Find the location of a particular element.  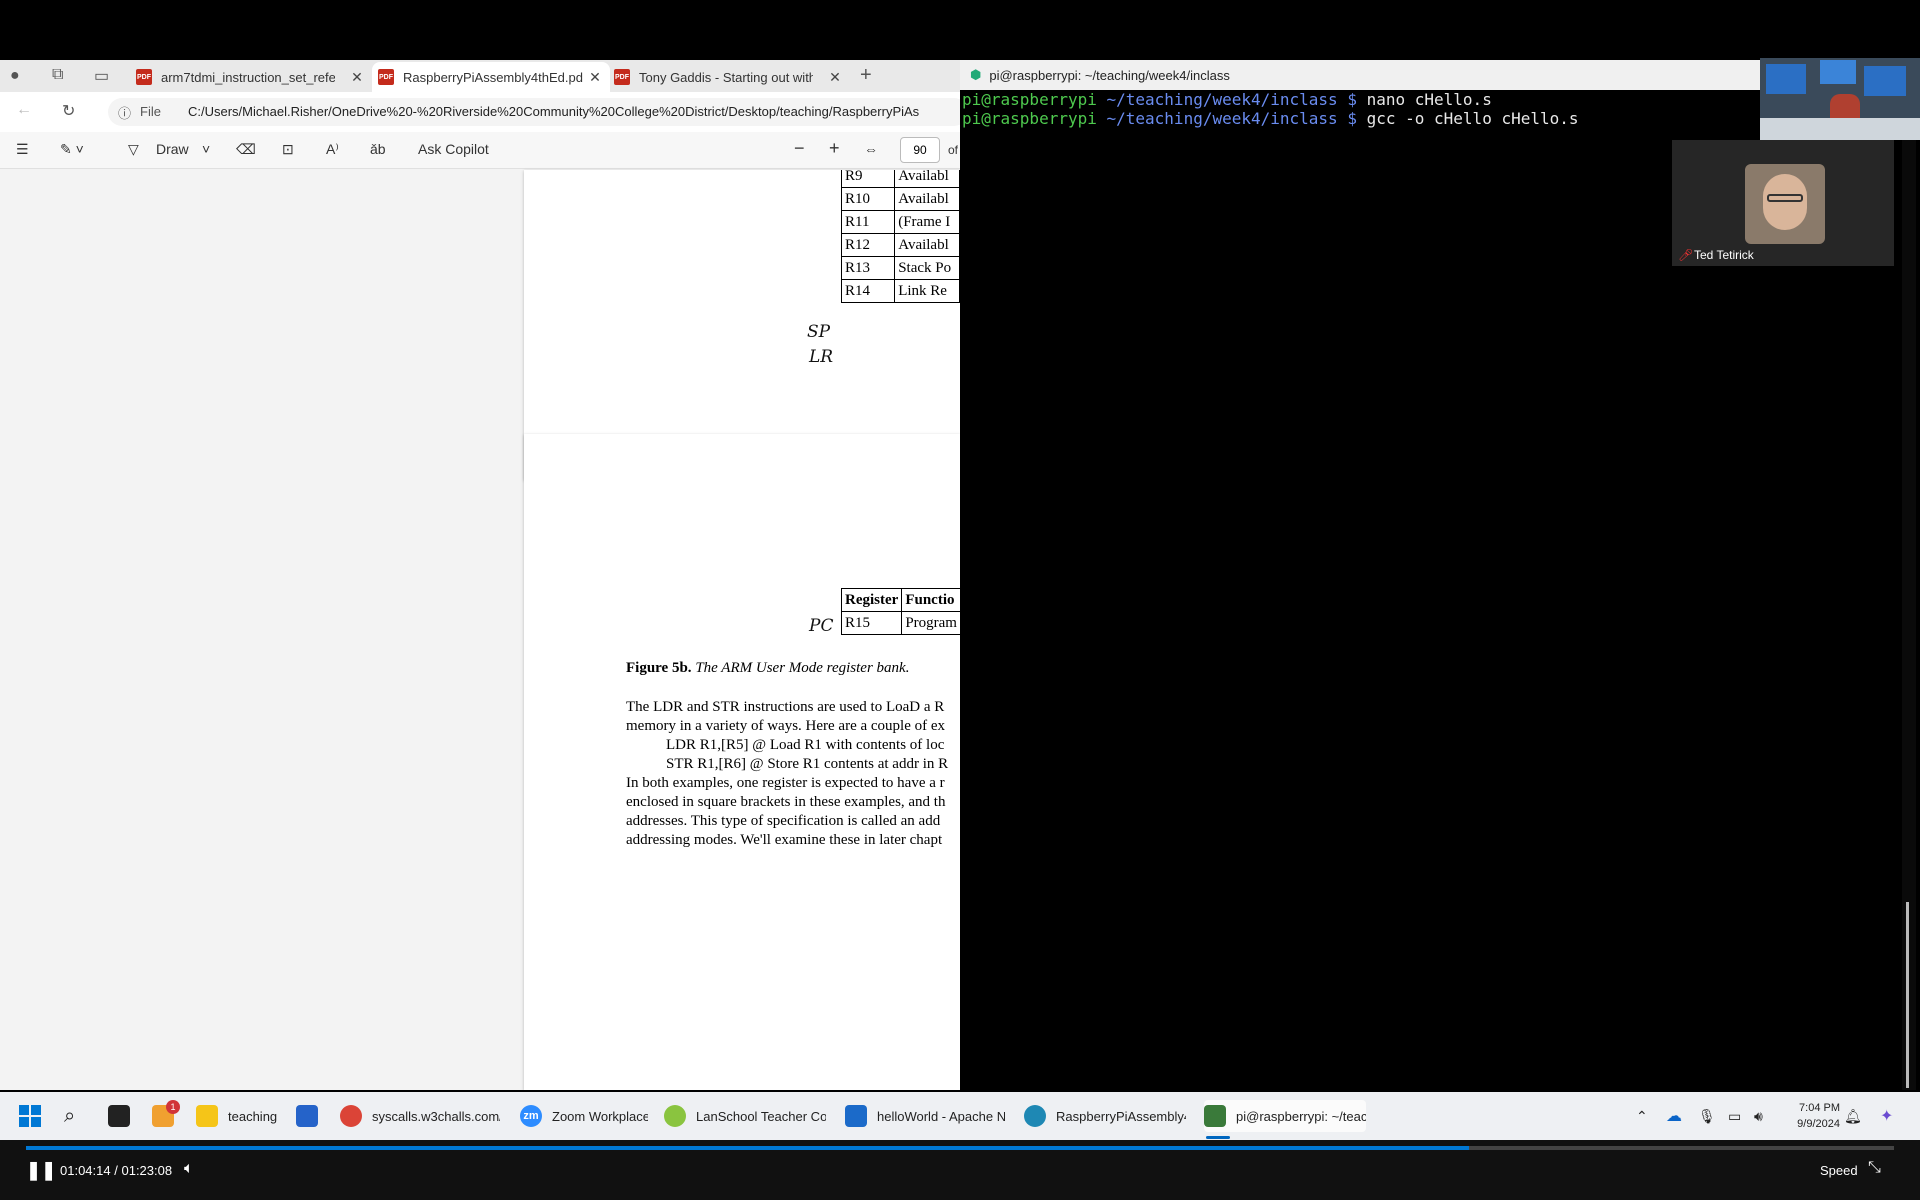

back-icon: ← is located at coordinates (24, 110).